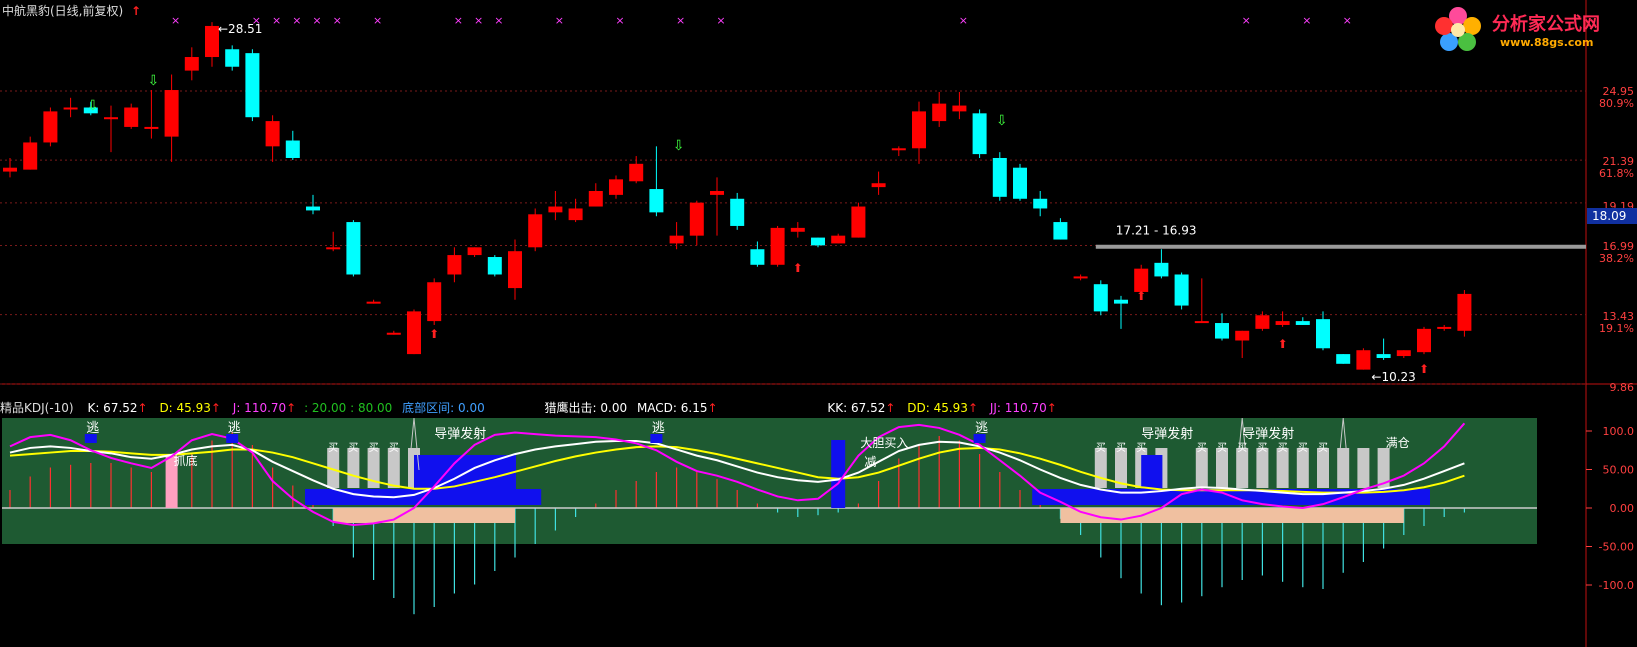 The image size is (1637, 647). I want to click on price-axis-label: 19.1%, so click(1616, 328).